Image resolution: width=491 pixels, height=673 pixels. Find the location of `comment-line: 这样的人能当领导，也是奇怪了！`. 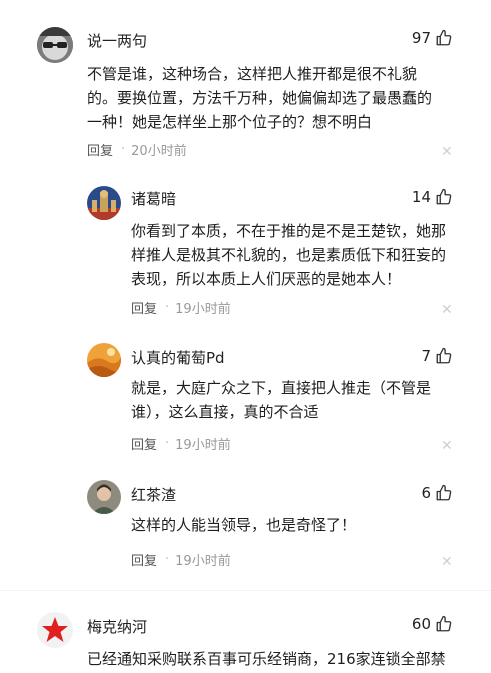

comment-line: 这样的人能当领导，也是奇怪了！ is located at coordinates (244, 525).